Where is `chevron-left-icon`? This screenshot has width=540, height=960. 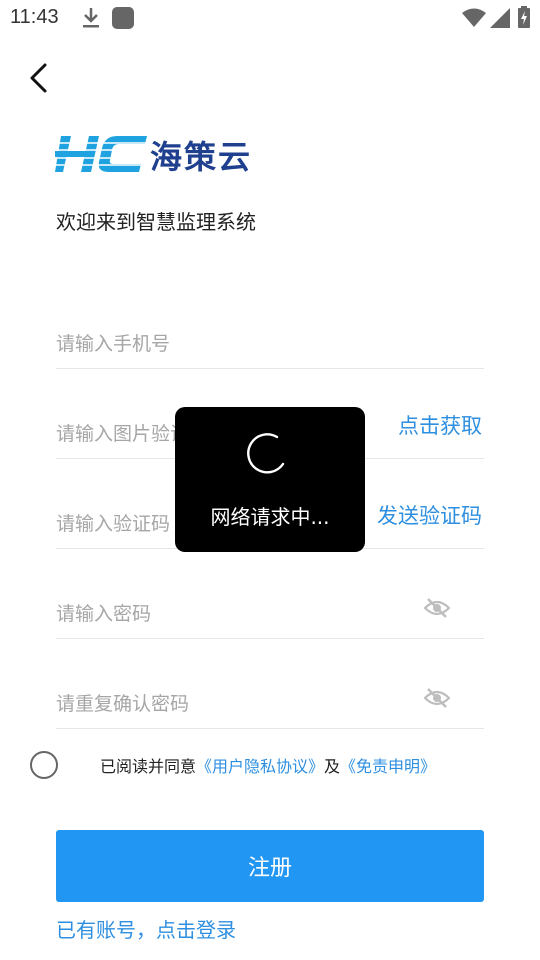 chevron-left-icon is located at coordinates (38, 78).